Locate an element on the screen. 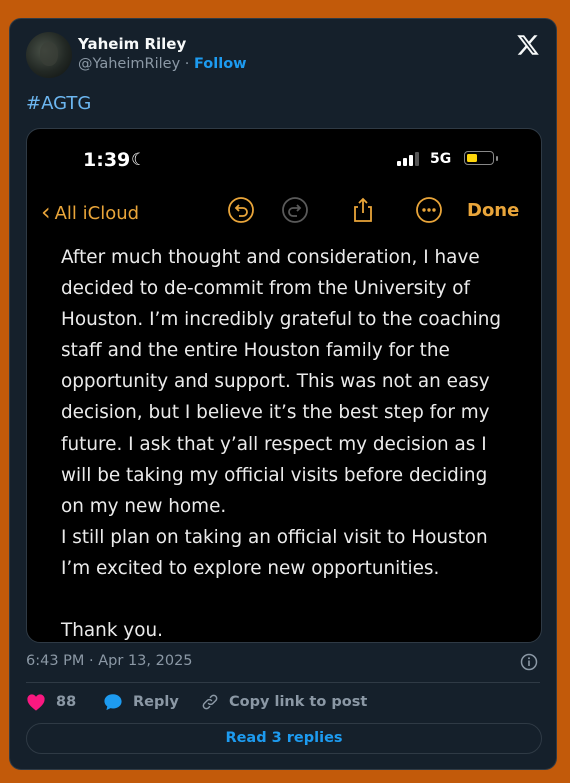  x-logo-icon is located at coordinates (528, 45).